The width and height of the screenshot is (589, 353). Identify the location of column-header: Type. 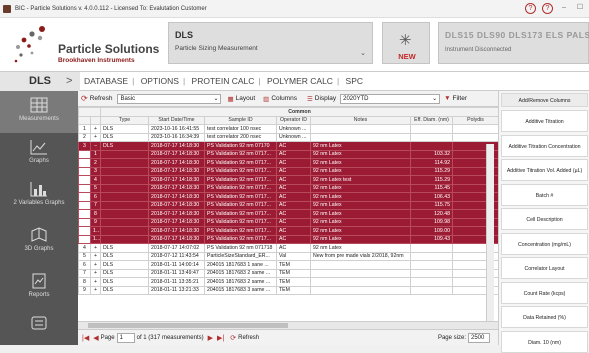
(124, 120).